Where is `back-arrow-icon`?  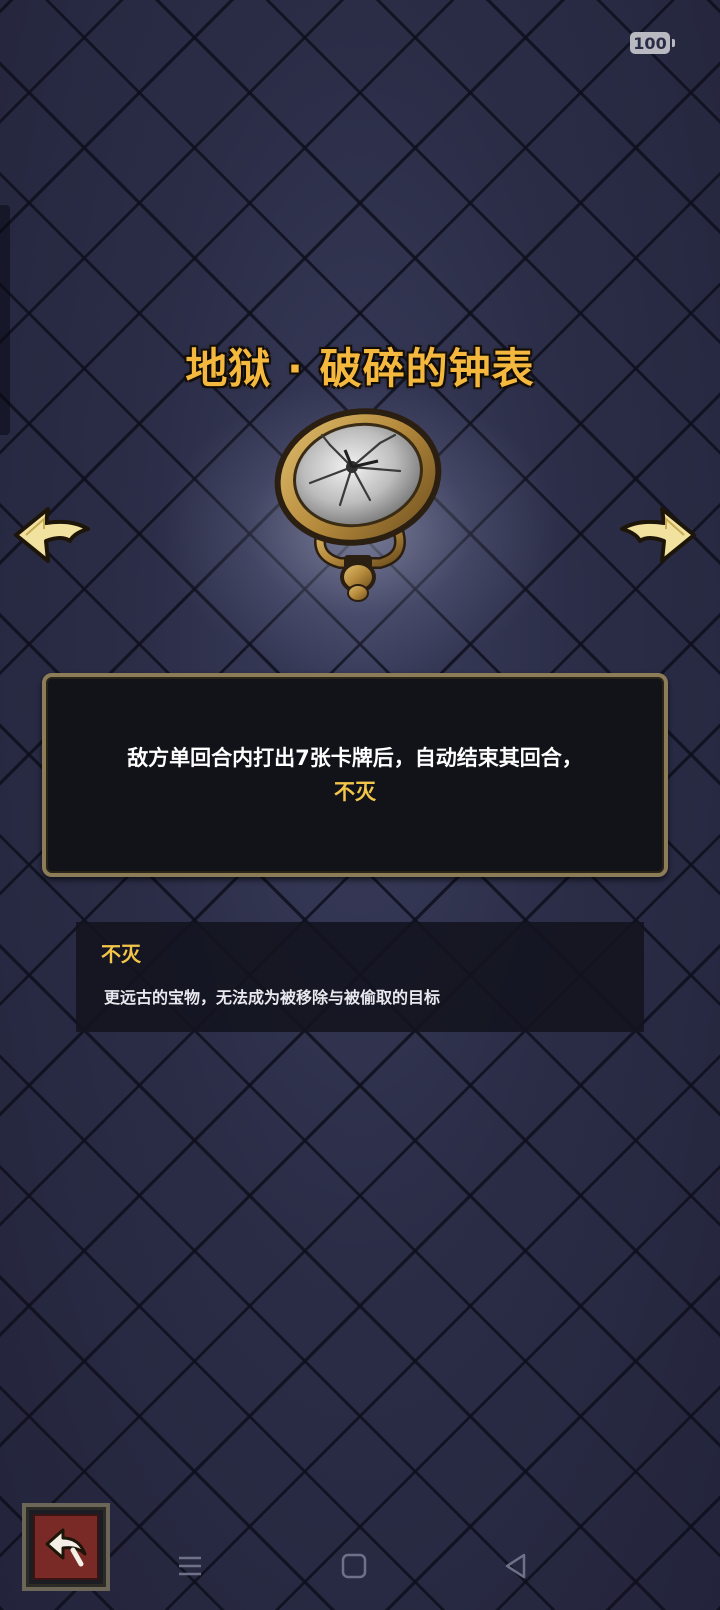
back-arrow-icon is located at coordinates (66, 1547).